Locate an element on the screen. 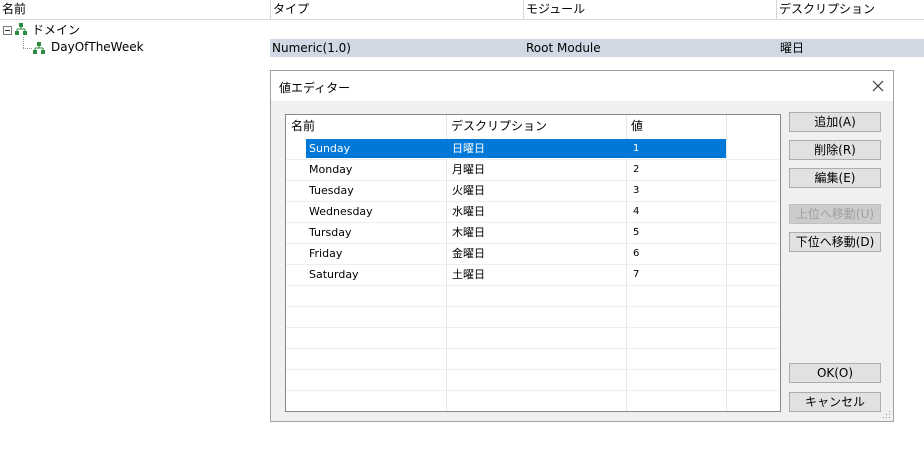 This screenshot has width=924, height=449. cancel-button: キャンセル is located at coordinates (835, 402).